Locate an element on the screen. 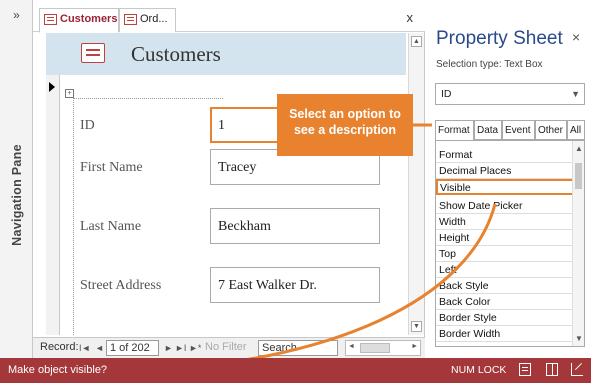  chevron-down-icon: ▼ is located at coordinates (575, 94).